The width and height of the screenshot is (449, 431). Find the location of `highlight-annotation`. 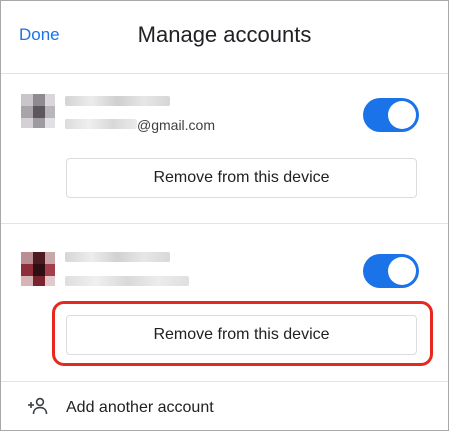

highlight-annotation is located at coordinates (242, 333).